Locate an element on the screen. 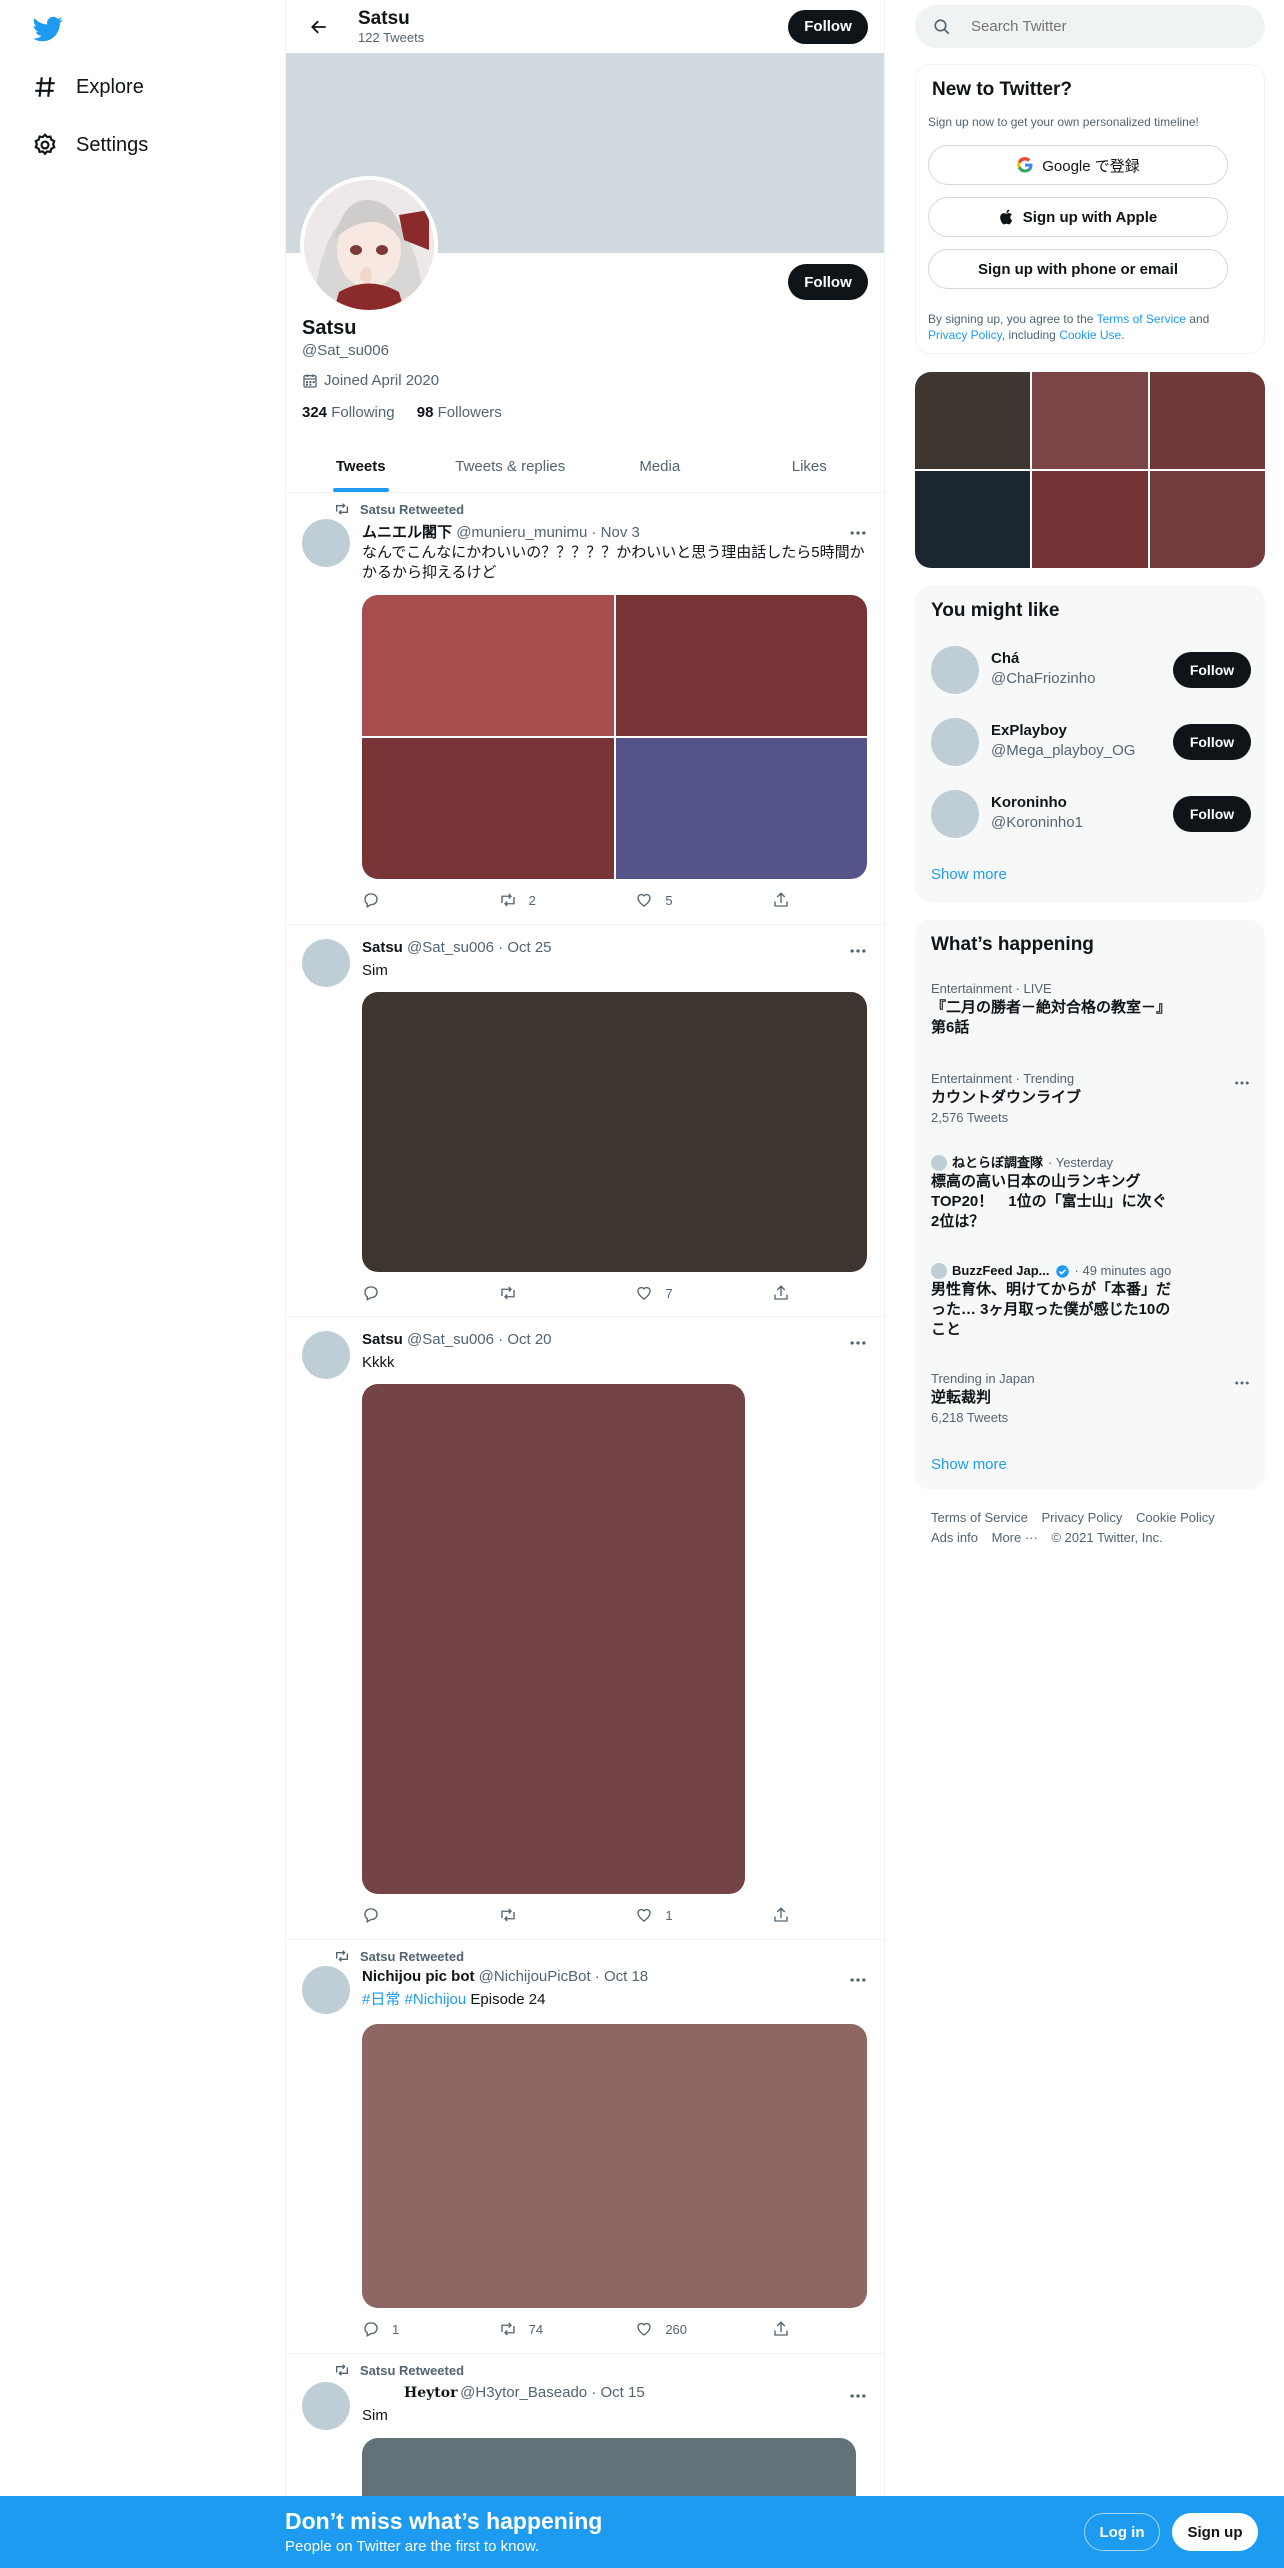 This screenshot has height=2568, width=1284. retweet-button: 74 is located at coordinates (529, 2329).